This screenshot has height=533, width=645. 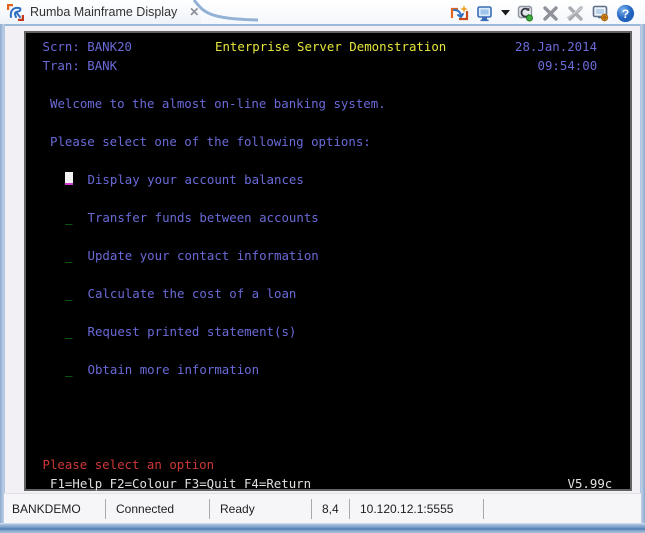 What do you see at coordinates (600, 13) in the screenshot?
I see `display-settings-icon` at bounding box center [600, 13].